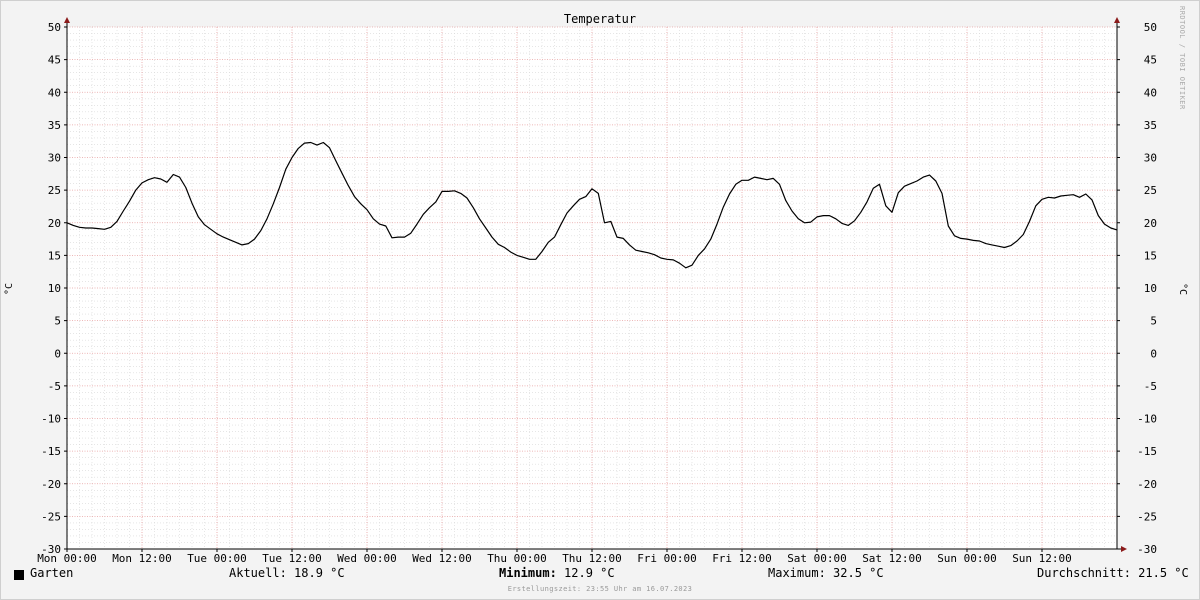 This screenshot has height=600, width=1200. What do you see at coordinates (67, 20) in the screenshot?
I see `y-axis-arrow-left` at bounding box center [67, 20].